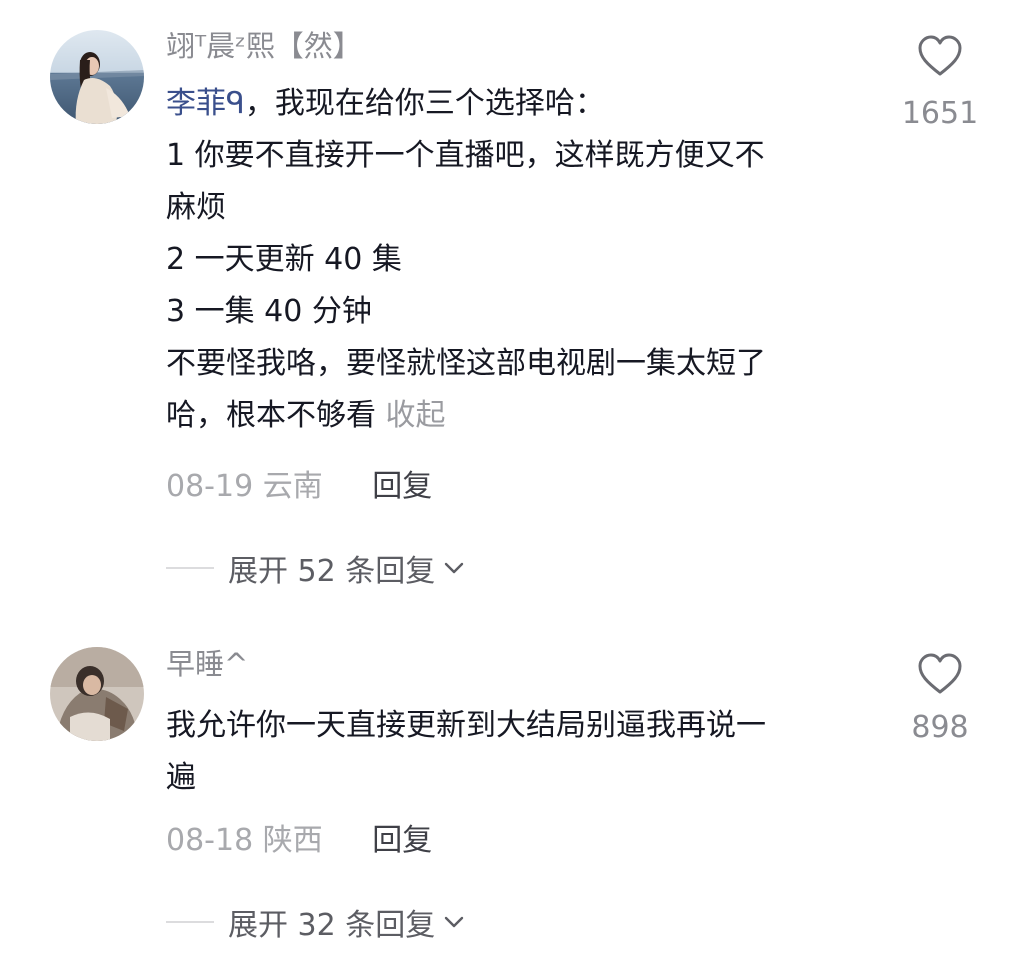 The width and height of the screenshot is (1024, 966). What do you see at coordinates (332, 925) in the screenshot?
I see `expand-replies-label: 展开 32 条回复` at bounding box center [332, 925].